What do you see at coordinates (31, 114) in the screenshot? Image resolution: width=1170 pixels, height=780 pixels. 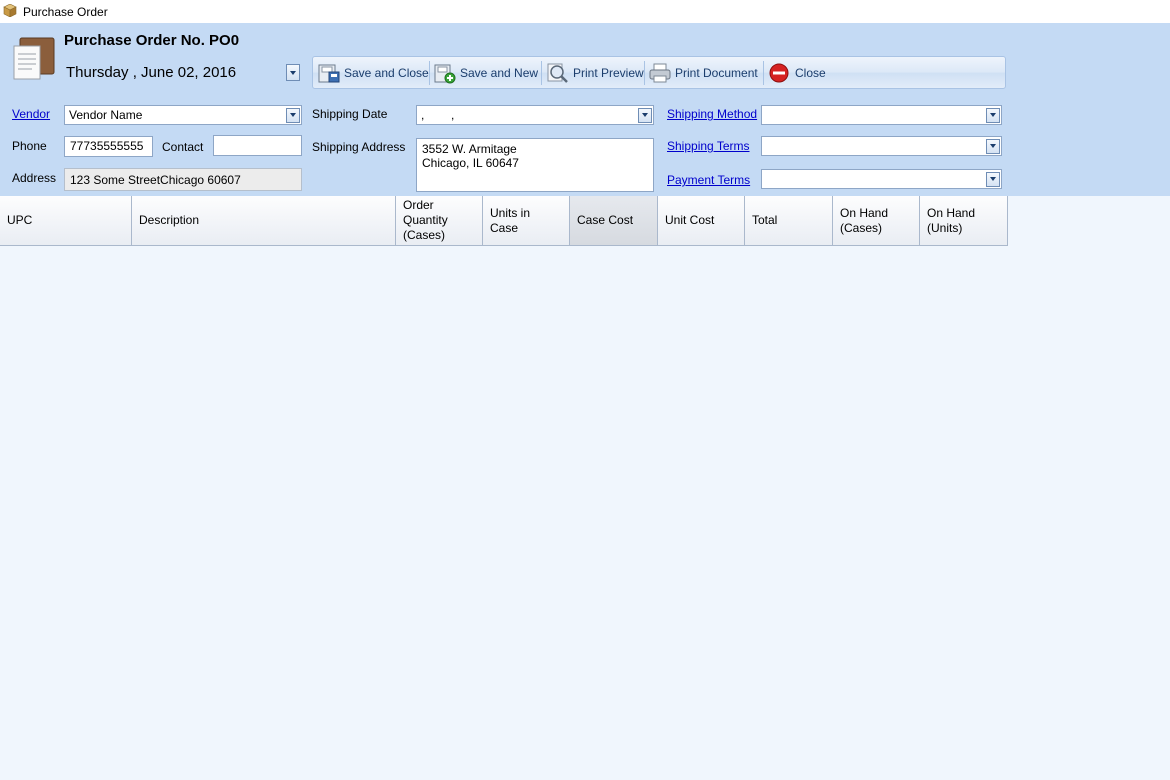 I see `vendor-link: Vendor` at bounding box center [31, 114].